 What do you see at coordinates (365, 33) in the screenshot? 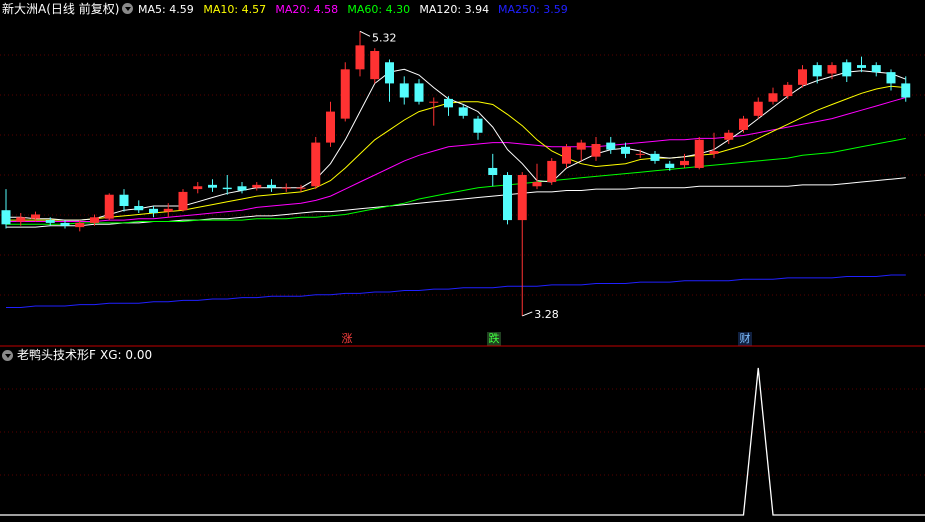
I see `high-arrow` at bounding box center [365, 33].